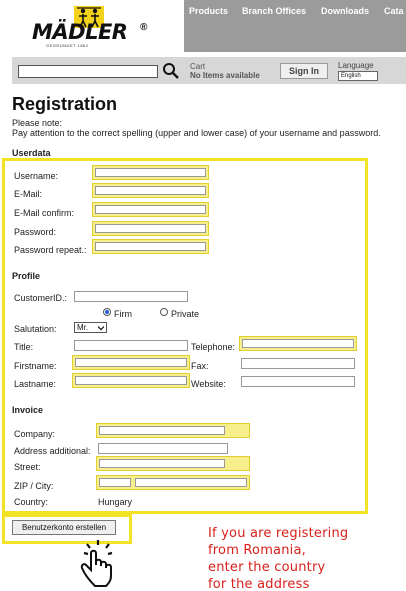 The image size is (406, 591). What do you see at coordinates (150, 209) in the screenshot?
I see `email-confirm-field` at bounding box center [150, 209].